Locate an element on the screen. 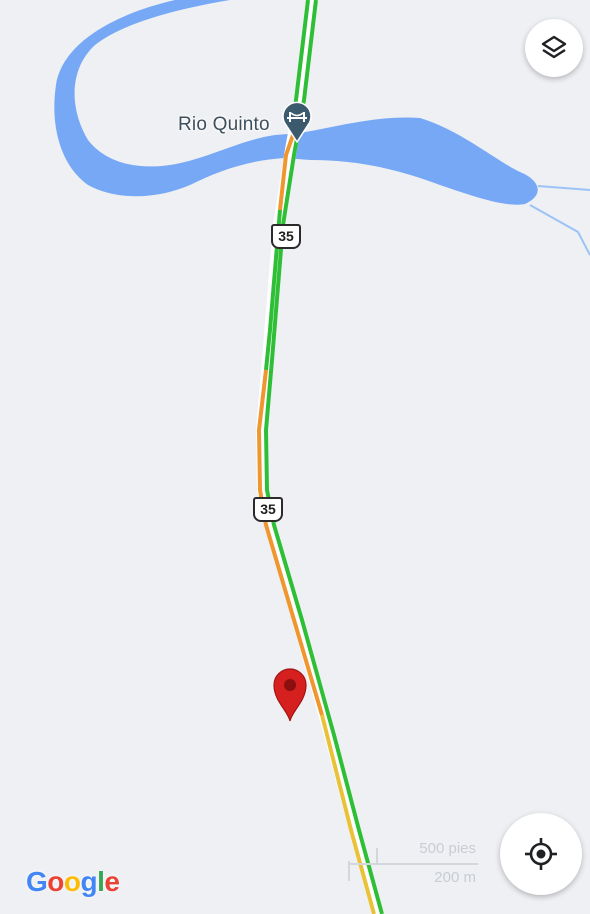 The image size is (590, 914). google-logo: Google is located at coordinates (73, 882).